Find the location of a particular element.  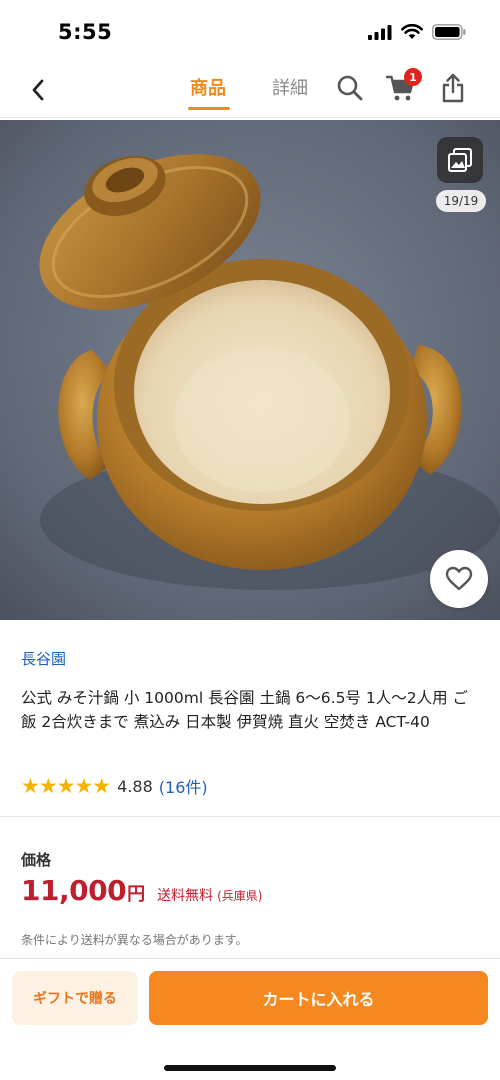

back-button is located at coordinates (38, 90).